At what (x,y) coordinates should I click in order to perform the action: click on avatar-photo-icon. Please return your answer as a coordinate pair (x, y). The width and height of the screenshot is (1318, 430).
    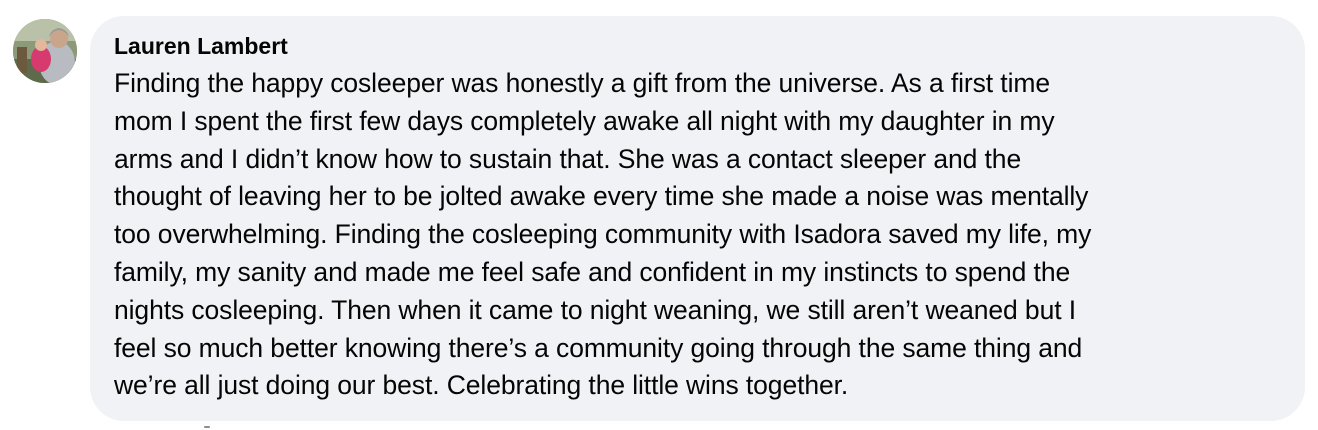
    Looking at the image, I should click on (45, 51).